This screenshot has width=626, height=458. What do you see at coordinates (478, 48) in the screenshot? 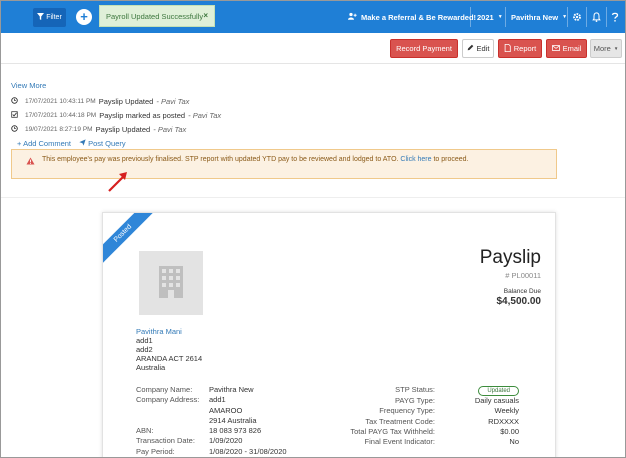
I see `edit-button: Edit` at bounding box center [478, 48].